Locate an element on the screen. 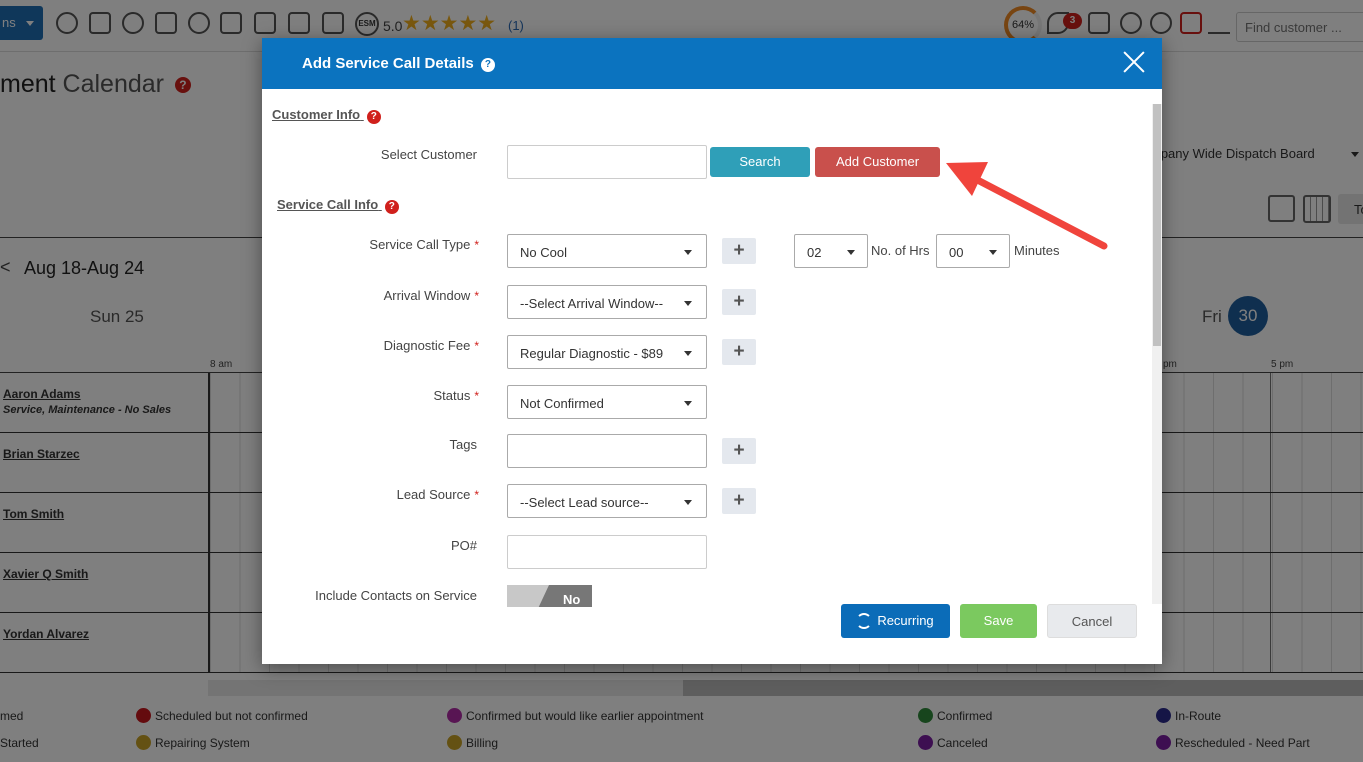  diagnostic-fee-label: Diagnostic Fee * is located at coordinates (370, 345).